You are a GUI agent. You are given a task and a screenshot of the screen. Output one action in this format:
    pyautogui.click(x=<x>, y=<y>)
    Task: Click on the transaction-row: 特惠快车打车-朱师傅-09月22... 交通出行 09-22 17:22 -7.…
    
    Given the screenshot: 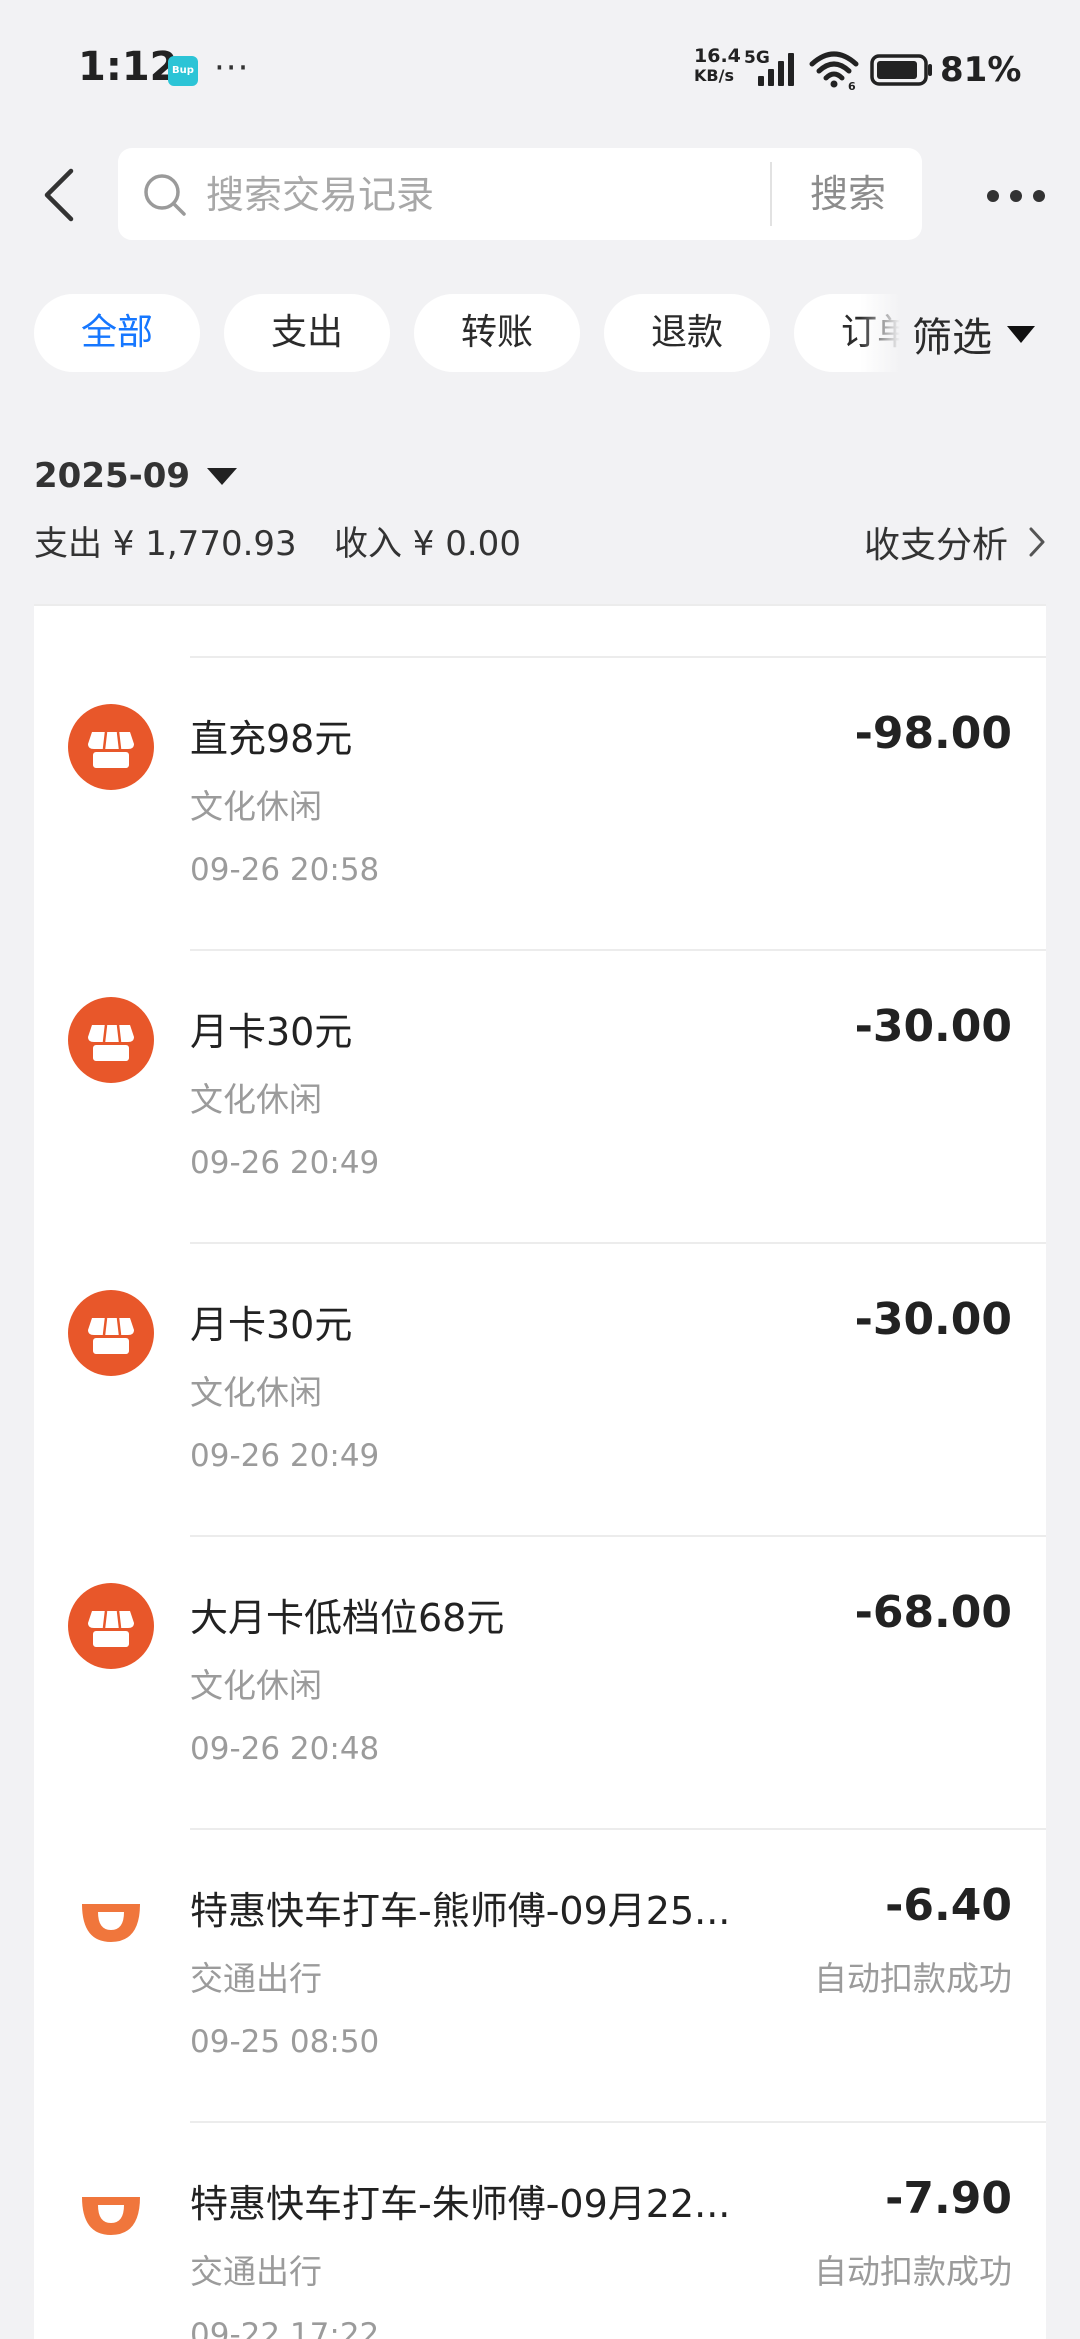 What is the action you would take?
    pyautogui.click(x=540, y=2231)
    